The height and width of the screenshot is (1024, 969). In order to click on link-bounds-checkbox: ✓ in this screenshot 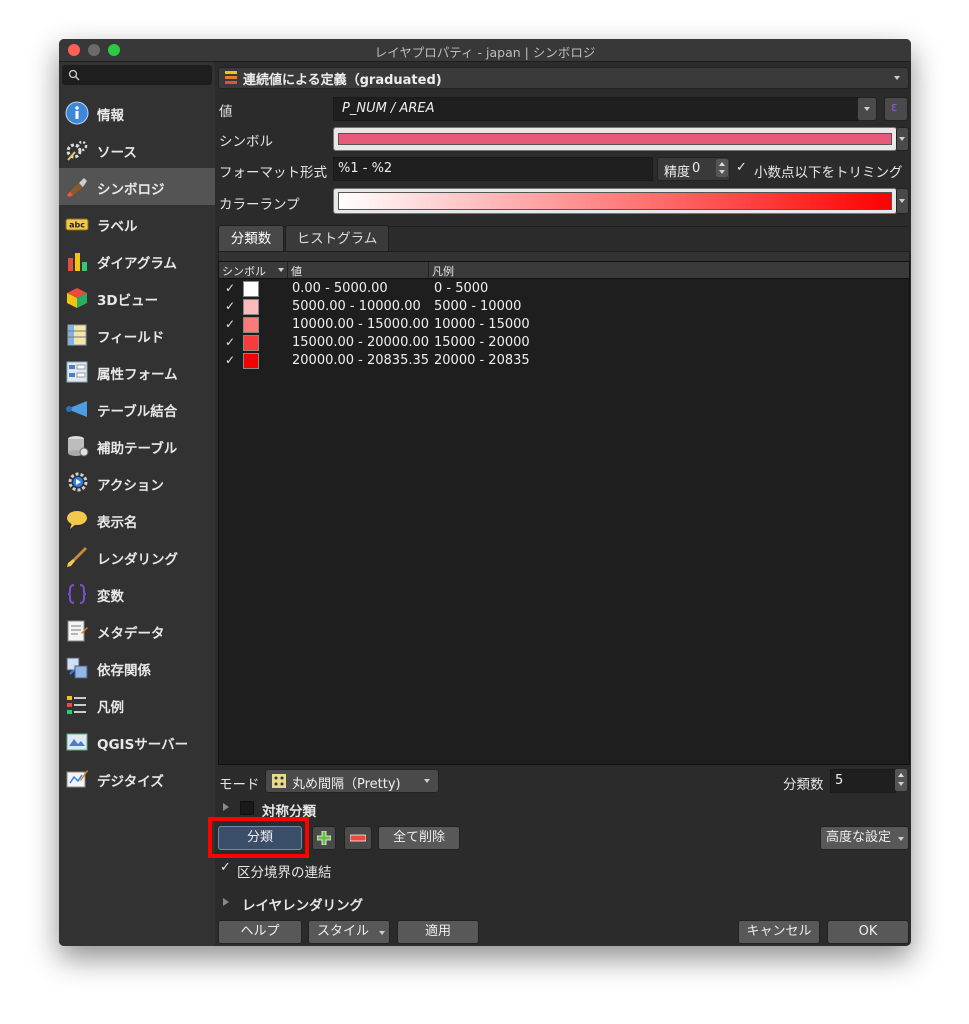, I will do `click(225, 867)`.